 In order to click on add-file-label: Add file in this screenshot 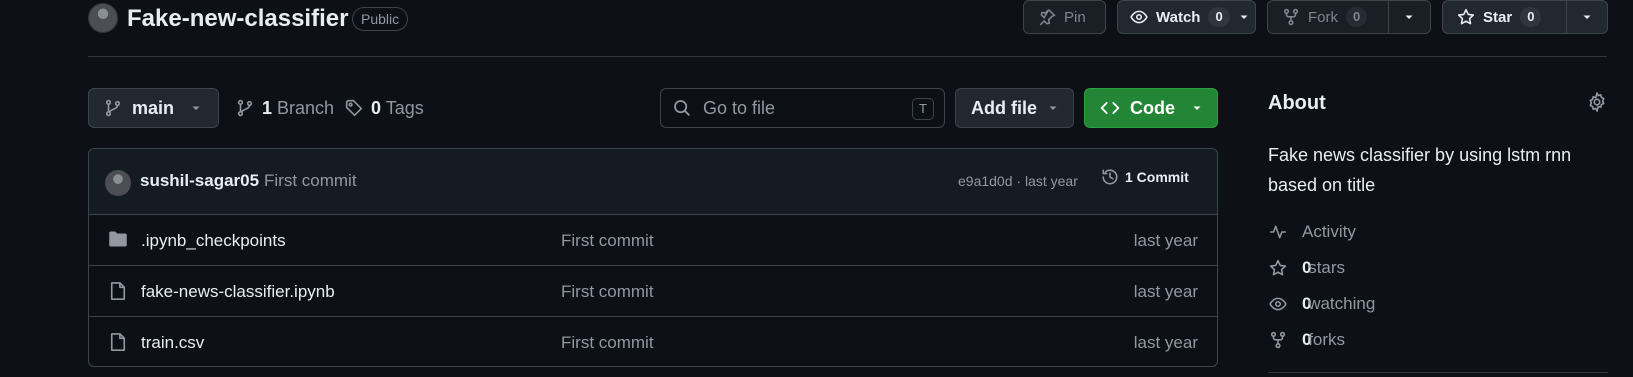, I will do `click(1004, 107)`.